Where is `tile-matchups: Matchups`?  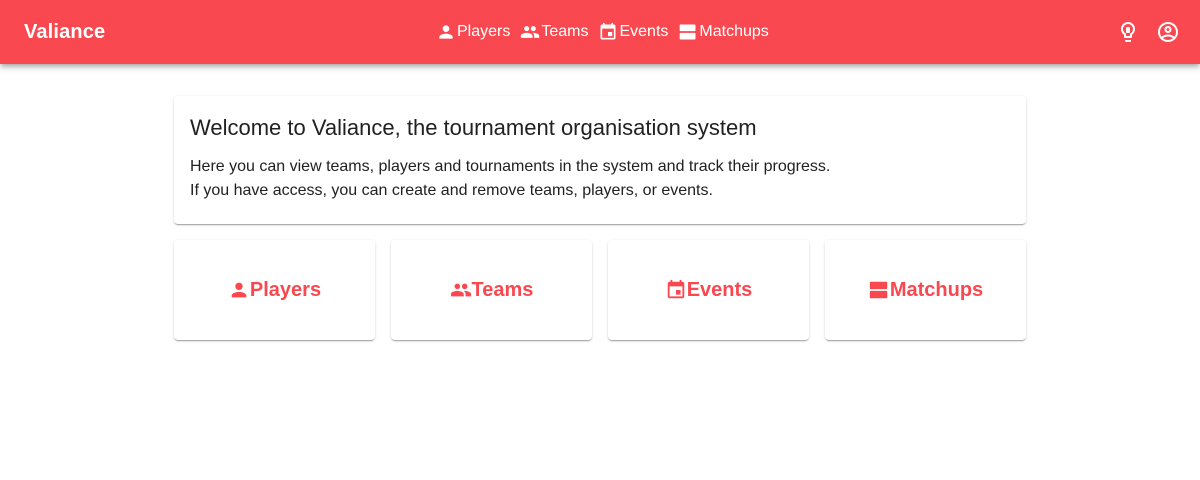
tile-matchups: Matchups is located at coordinates (925, 290).